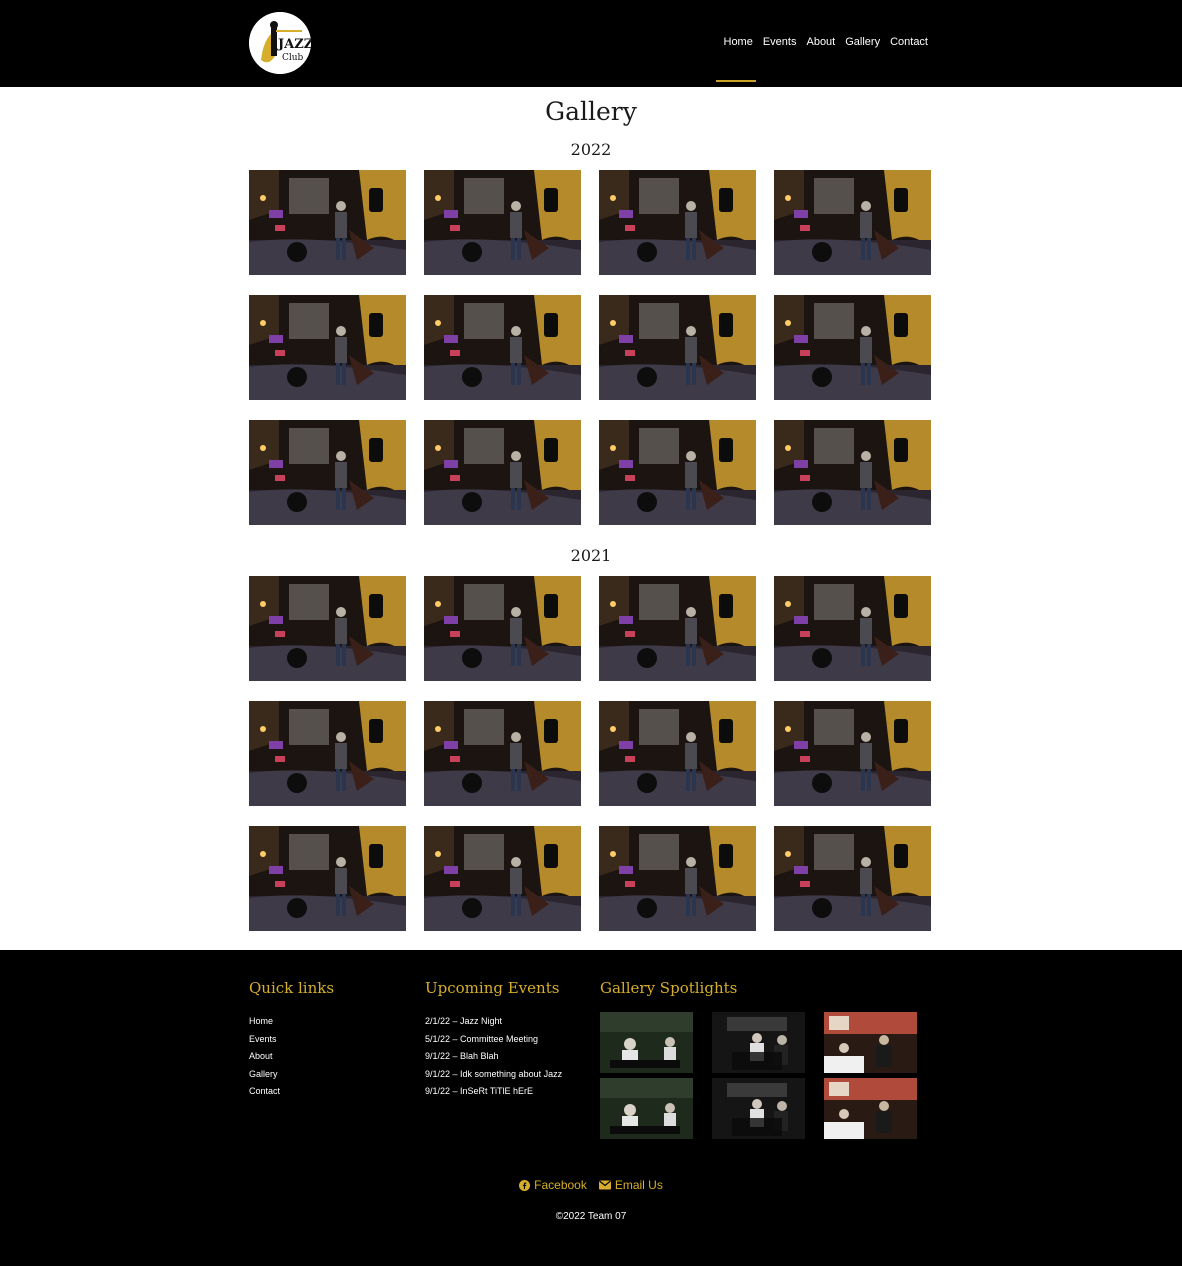 Image resolution: width=1182 pixels, height=1266 pixels. What do you see at coordinates (638, 1185) in the screenshot?
I see `email-label: Email Us` at bounding box center [638, 1185].